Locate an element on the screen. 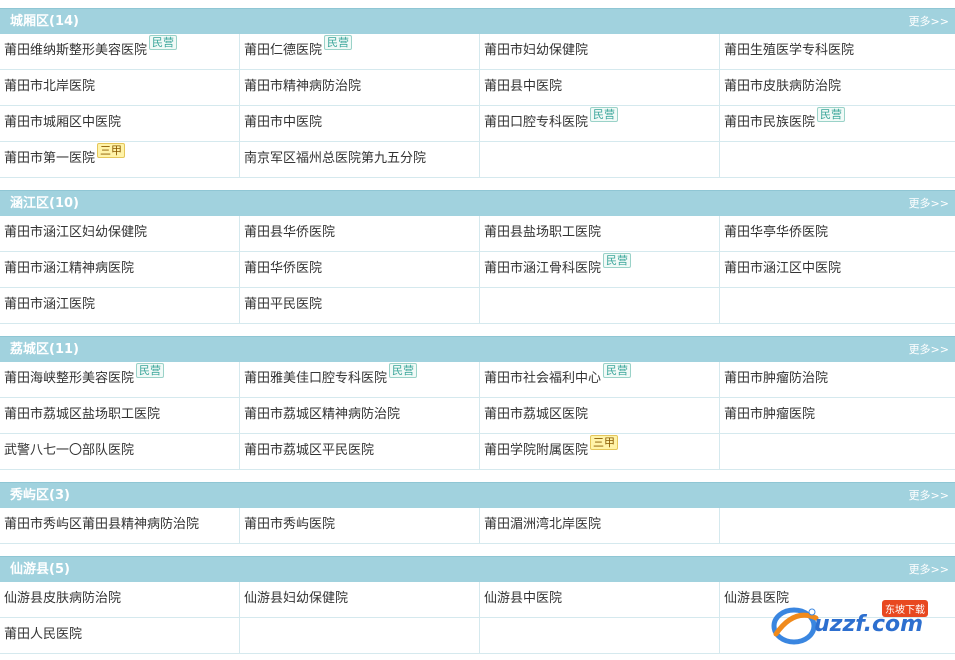 This screenshot has height=660, width=955. hospital-link: 莆田华侨医院 is located at coordinates (283, 269).